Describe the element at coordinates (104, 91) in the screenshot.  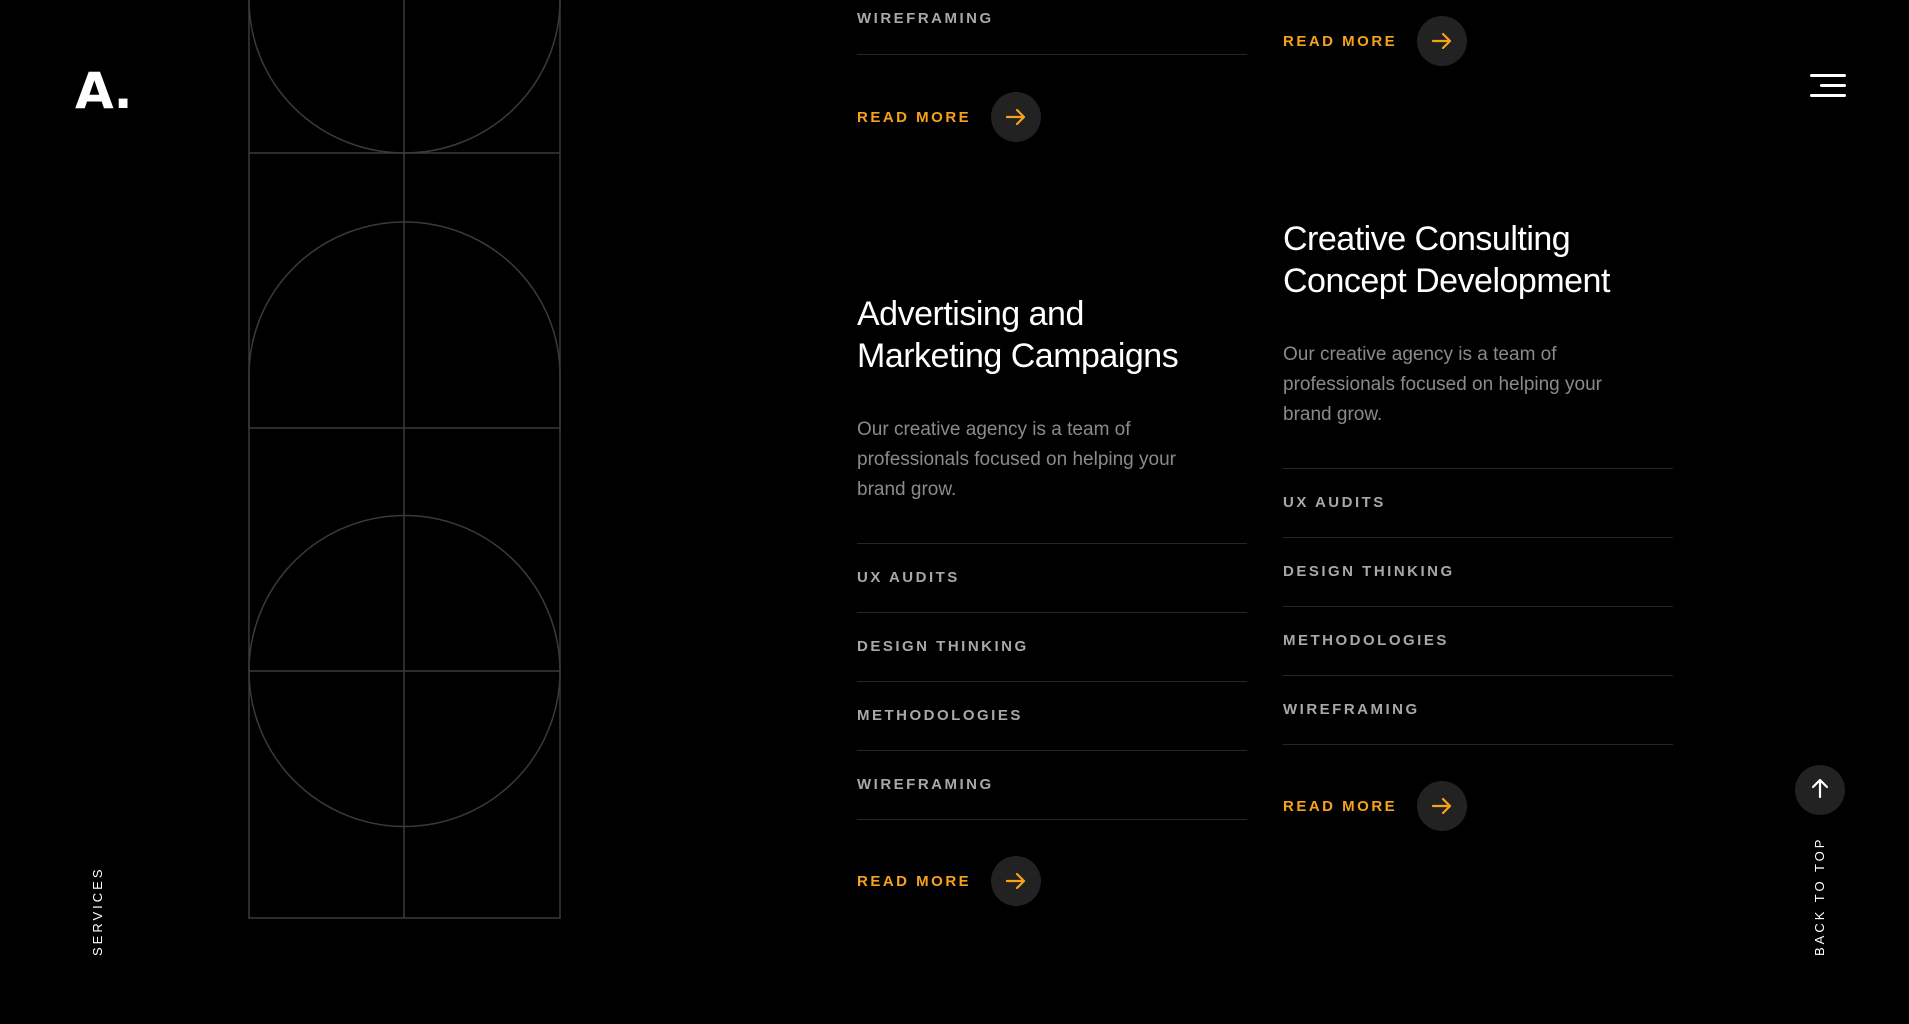
I see `logo: A.` at that location.